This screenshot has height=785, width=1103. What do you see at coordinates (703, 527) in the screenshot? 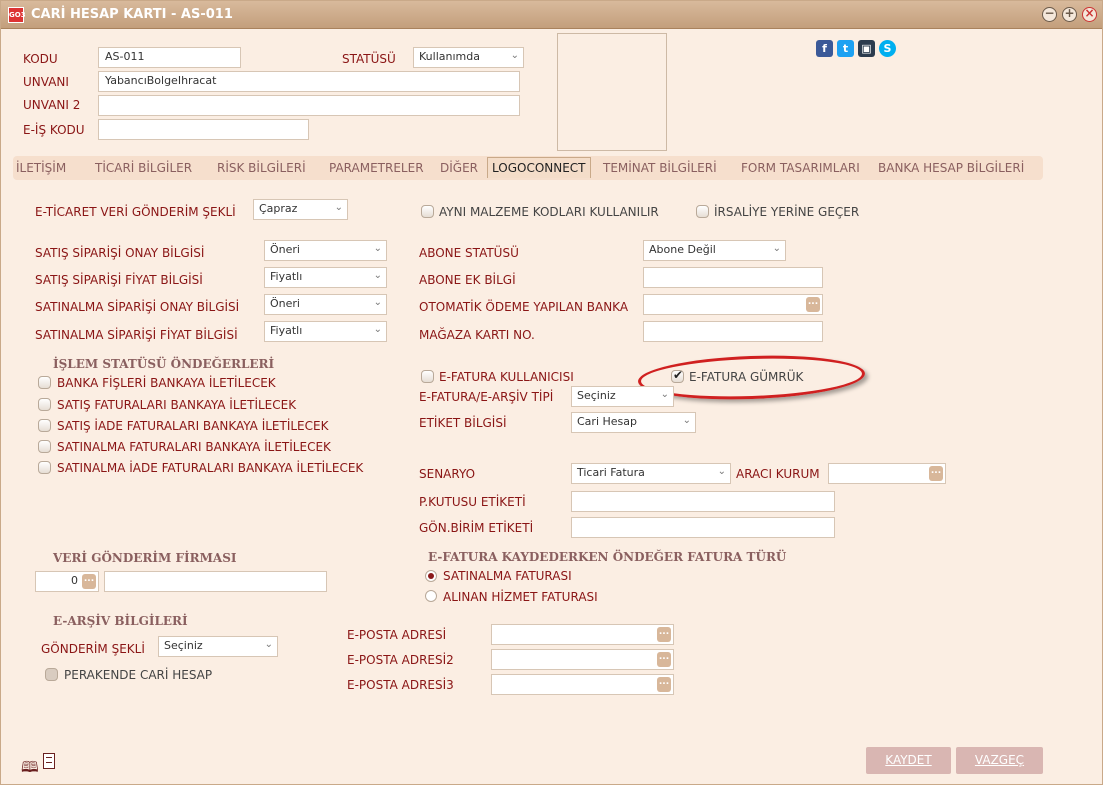
I see `gonbirim-input` at bounding box center [703, 527].